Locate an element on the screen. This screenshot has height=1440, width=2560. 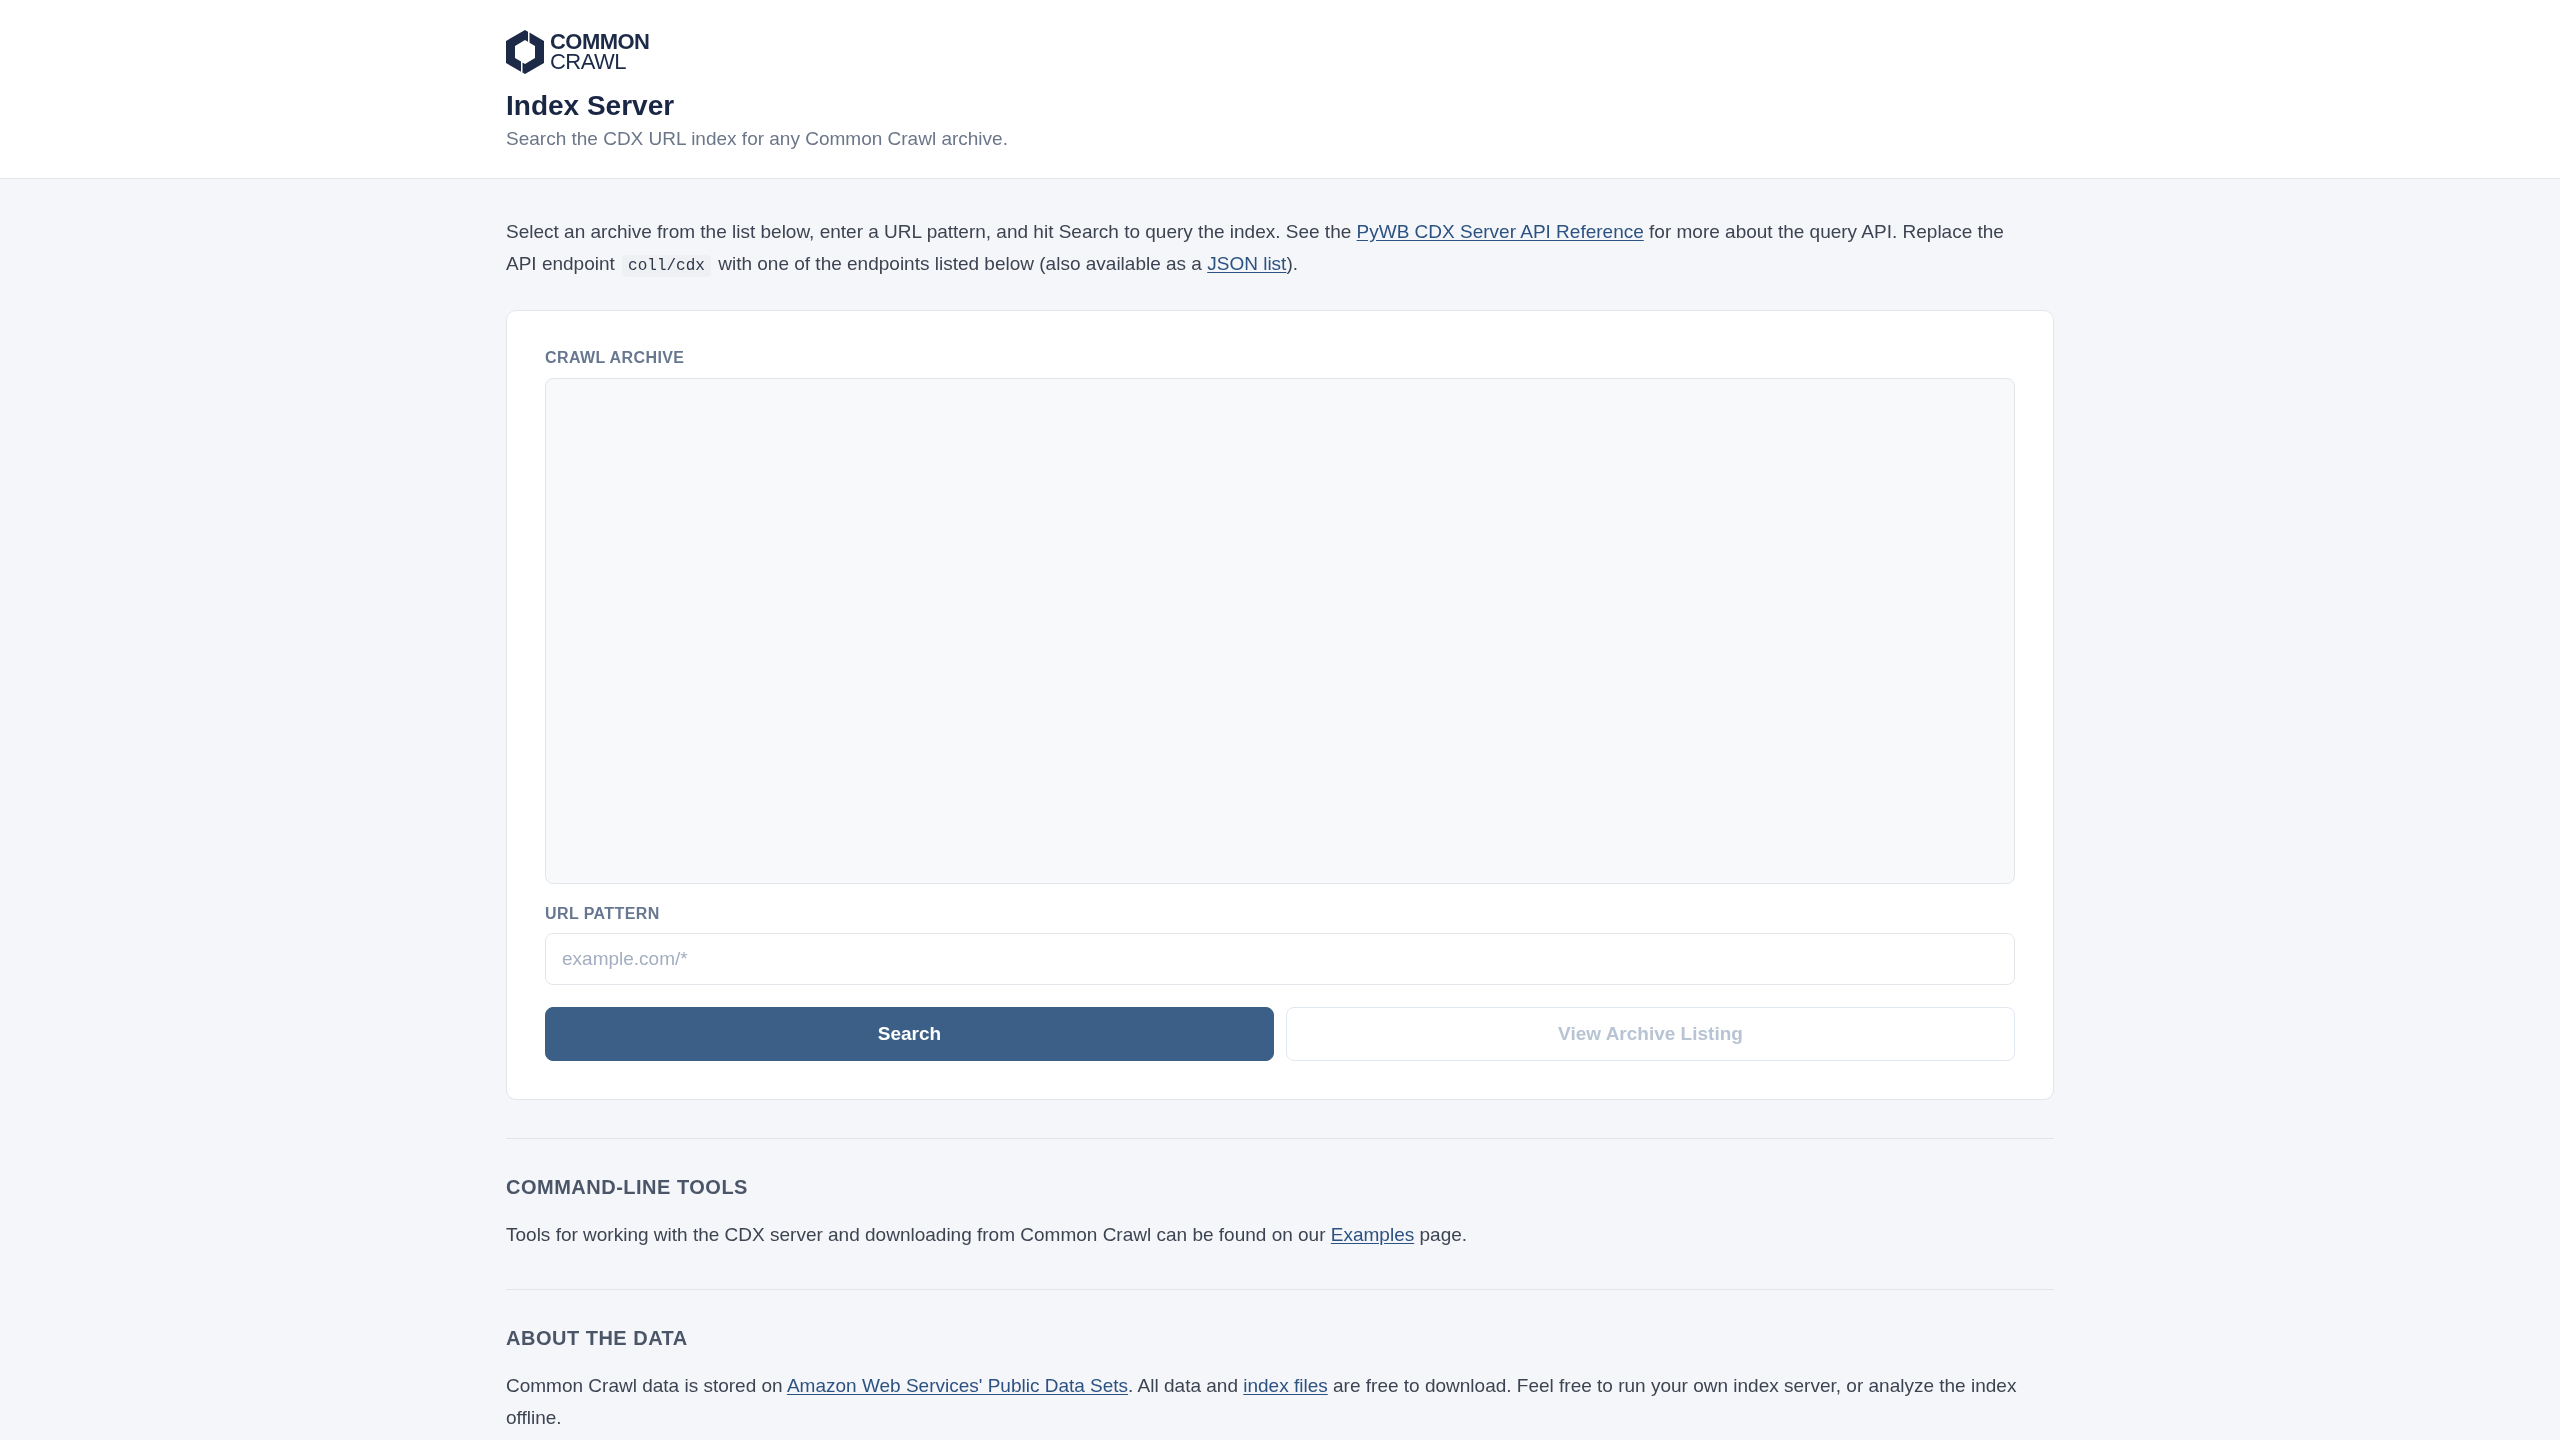
url-pattern-input: example.com/* is located at coordinates (1280, 959).